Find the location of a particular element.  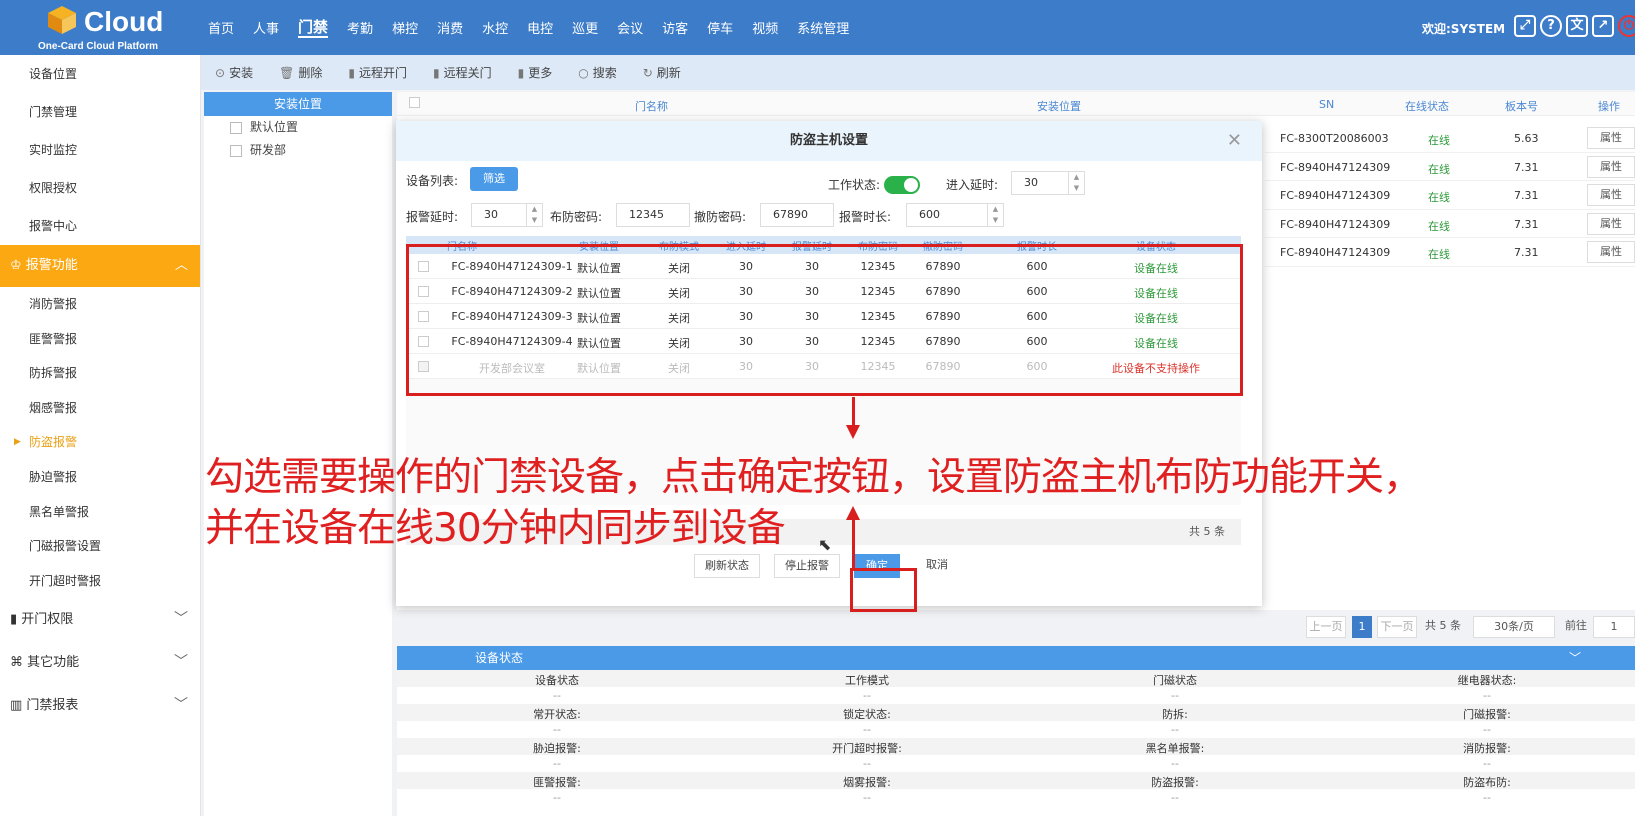

status-label: 胁迫报警: is located at coordinates (557, 748).